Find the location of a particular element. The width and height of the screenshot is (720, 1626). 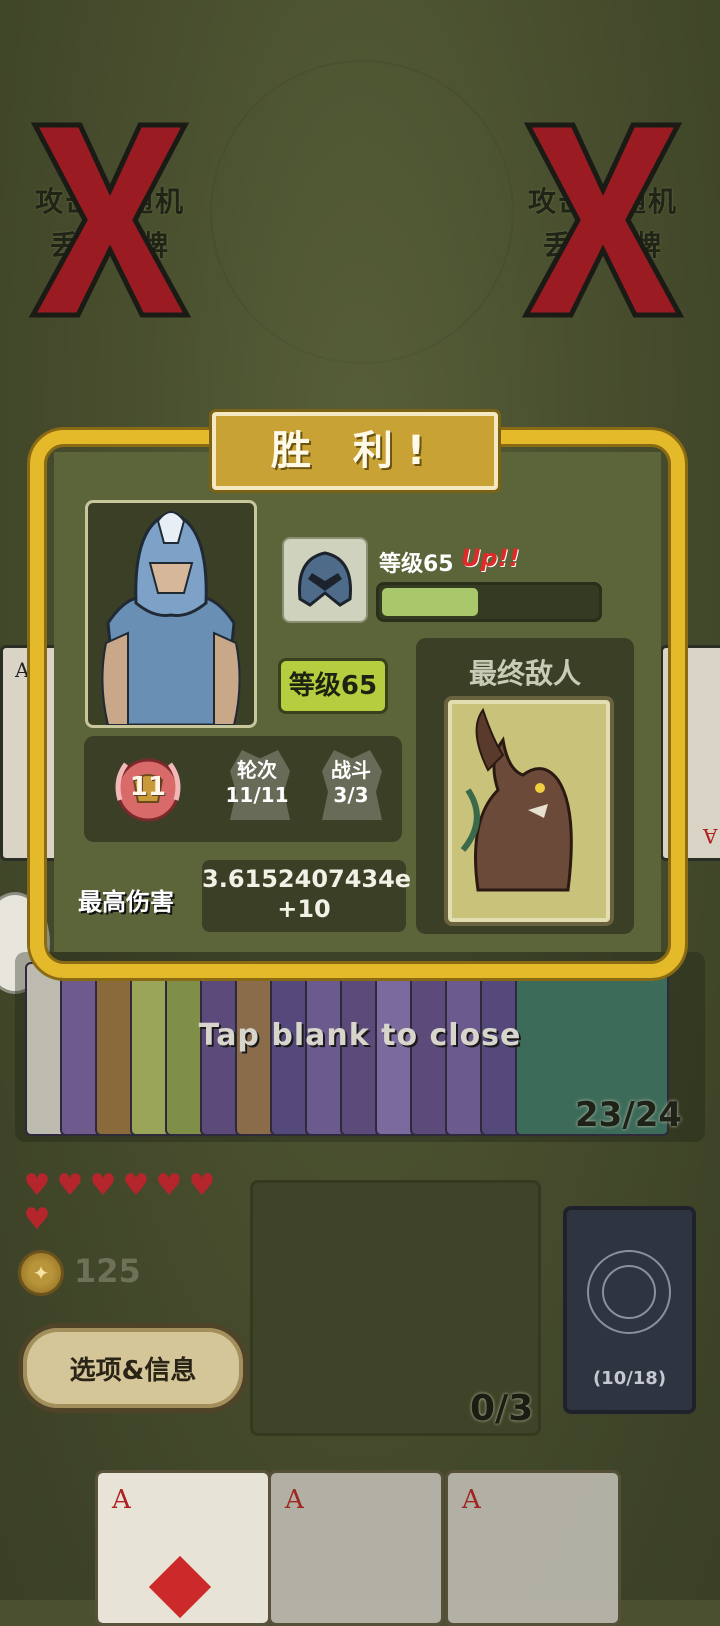

battle-stats-panel: 11 轮次 11/11 战斗 3/3 is located at coordinates (243, 789).